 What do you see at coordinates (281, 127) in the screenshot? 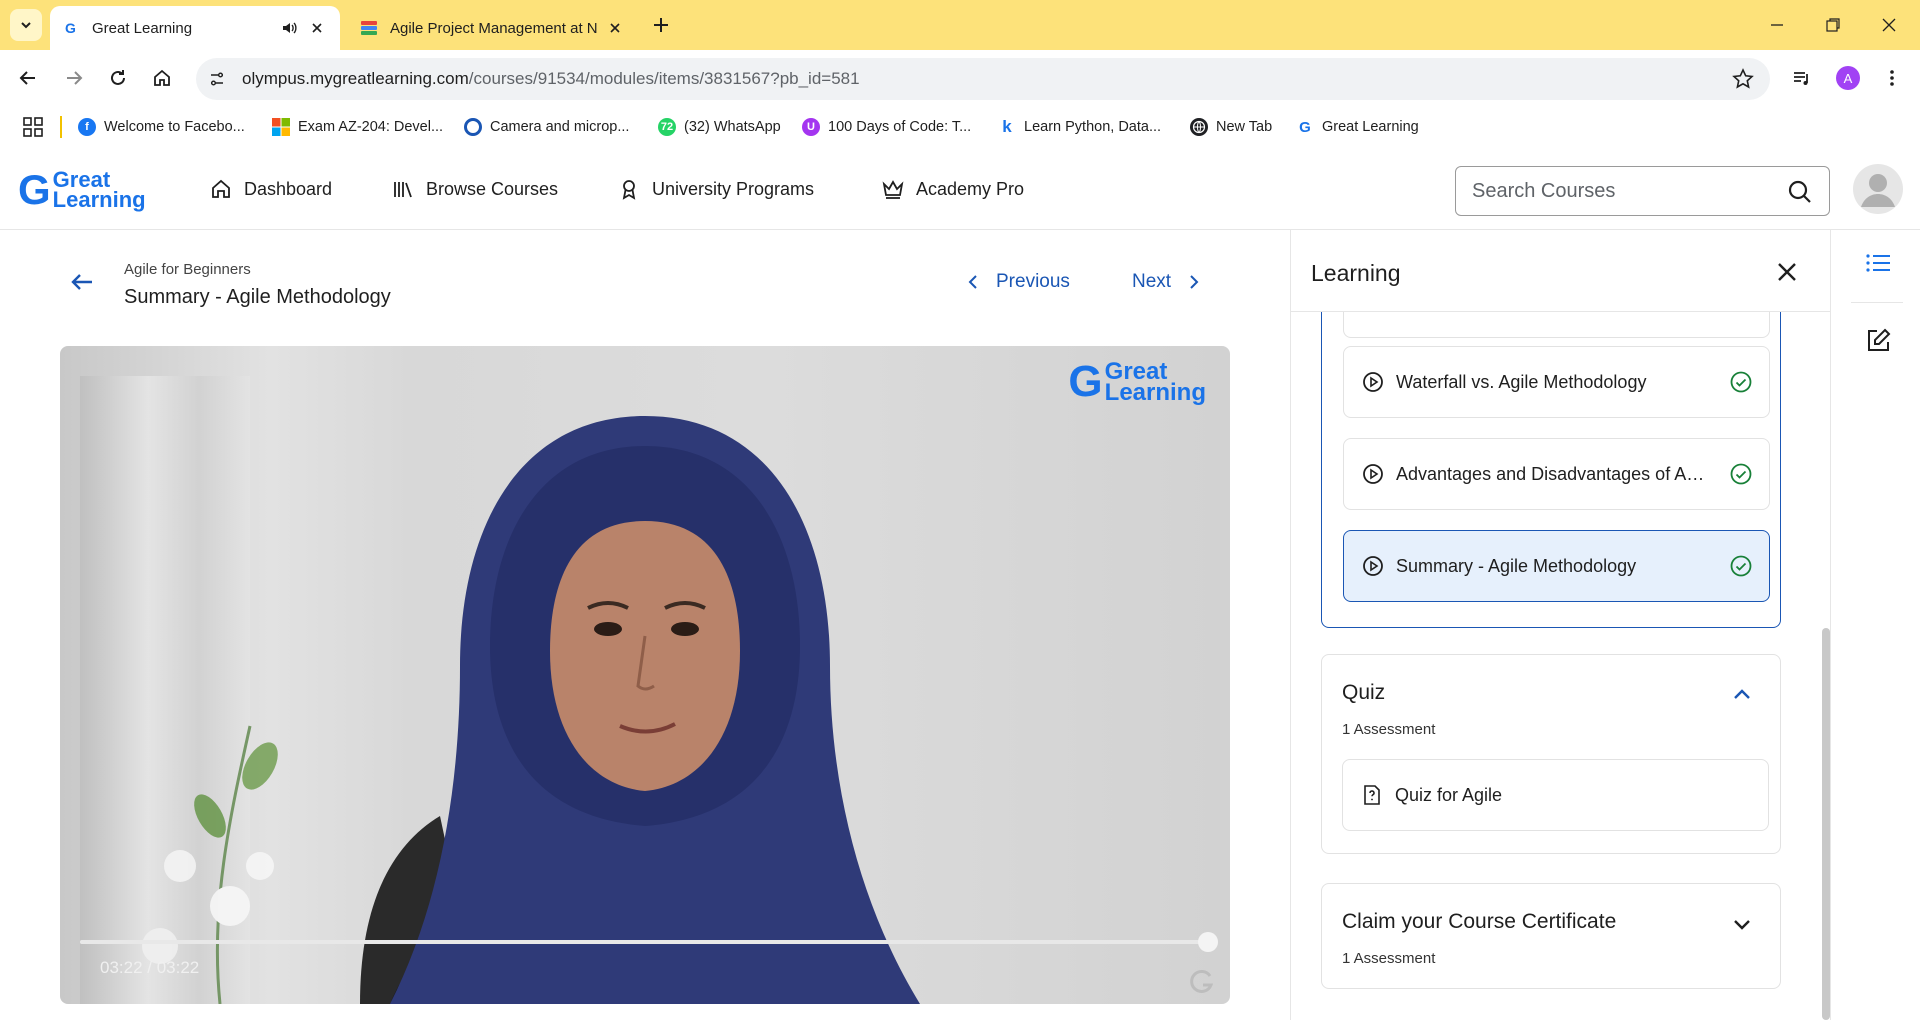
I see `microsoft-icon` at bounding box center [281, 127].